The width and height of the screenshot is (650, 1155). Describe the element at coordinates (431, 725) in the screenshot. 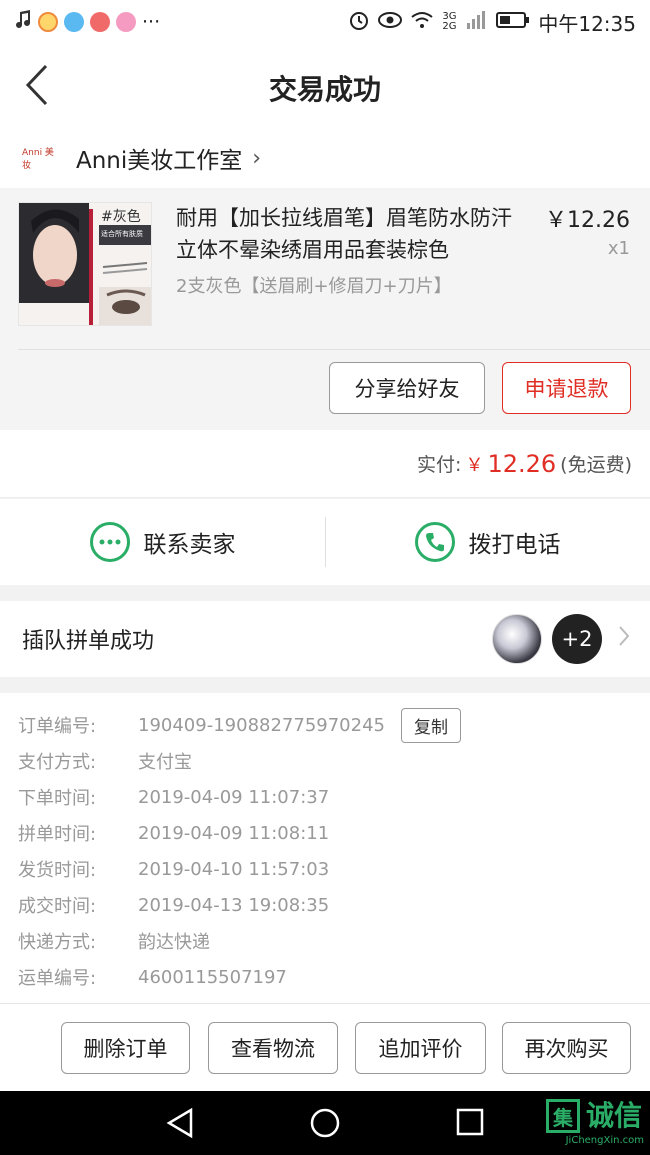

I see `copy-button: 复制` at that location.